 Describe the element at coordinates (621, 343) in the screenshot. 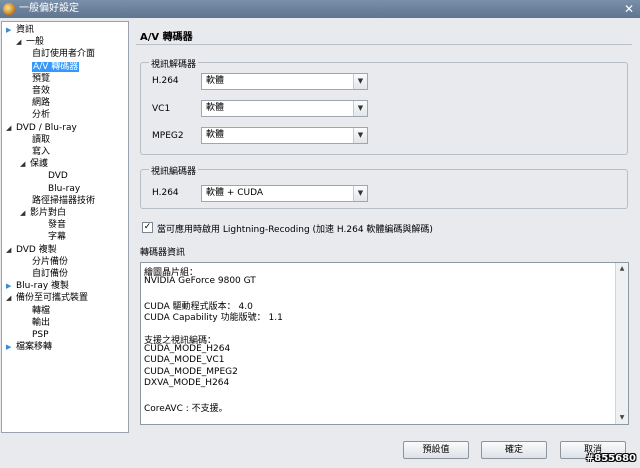

I see `vertical-scrollbar: ▲ ▼` at that location.